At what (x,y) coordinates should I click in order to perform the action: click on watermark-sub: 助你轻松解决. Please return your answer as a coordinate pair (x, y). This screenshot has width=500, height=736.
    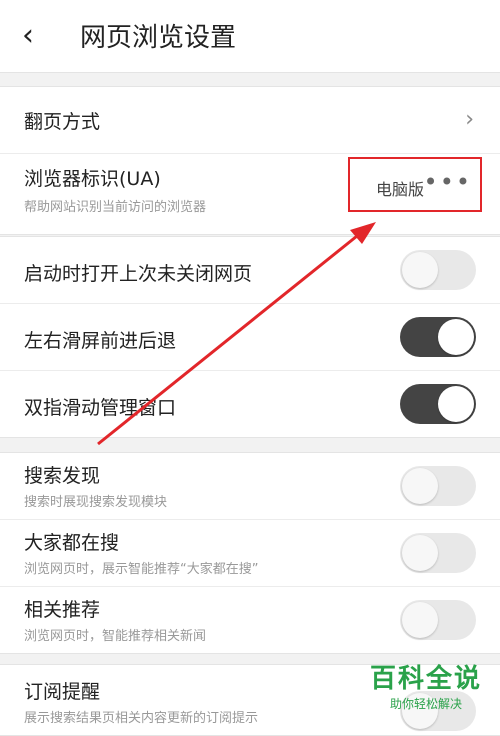
    Looking at the image, I should click on (425, 704).